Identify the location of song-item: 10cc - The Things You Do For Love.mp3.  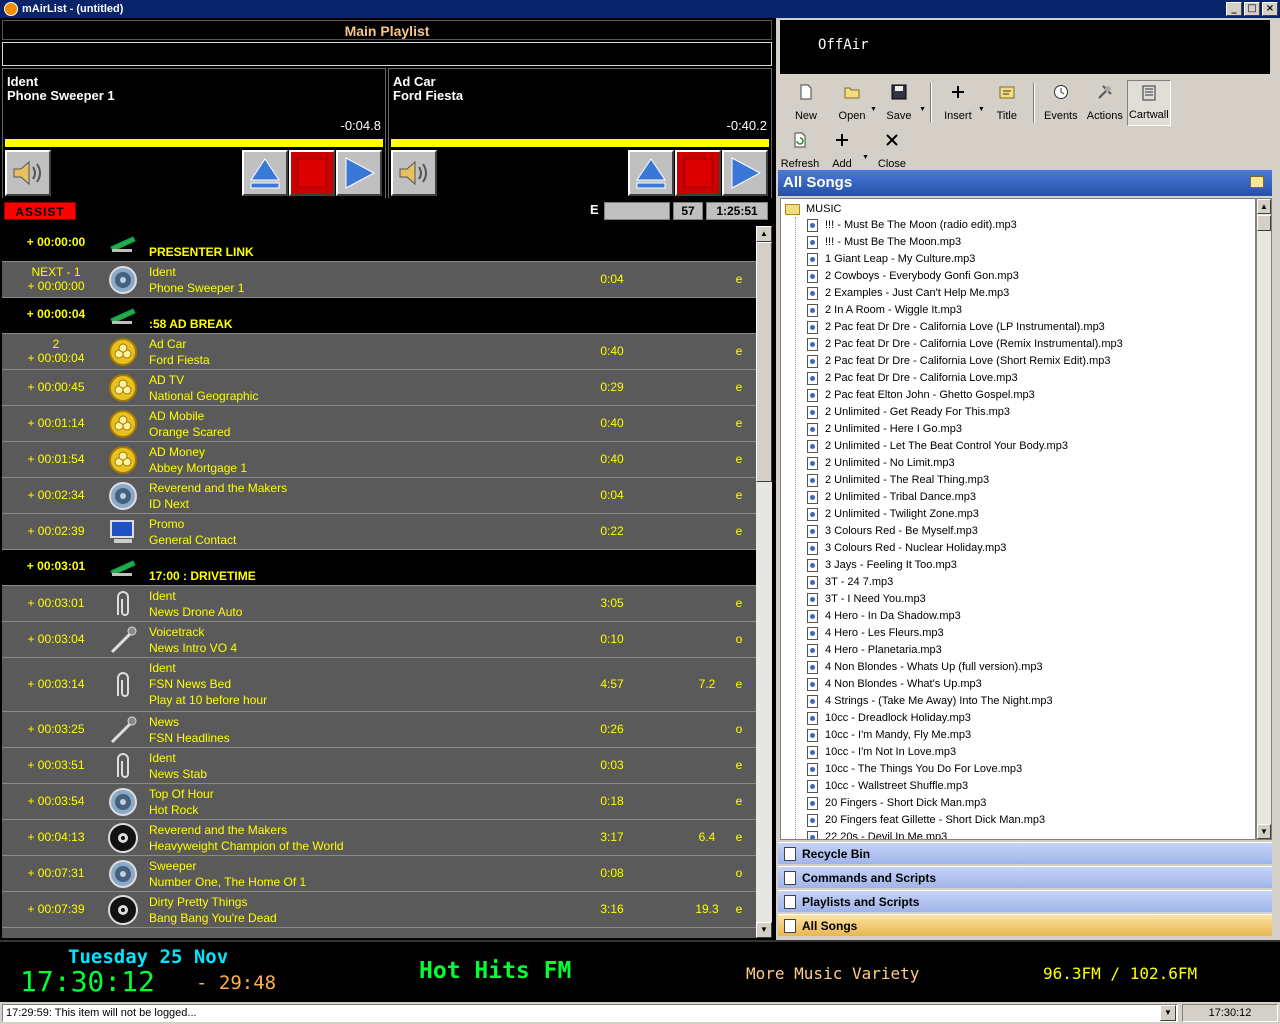
(914, 769).